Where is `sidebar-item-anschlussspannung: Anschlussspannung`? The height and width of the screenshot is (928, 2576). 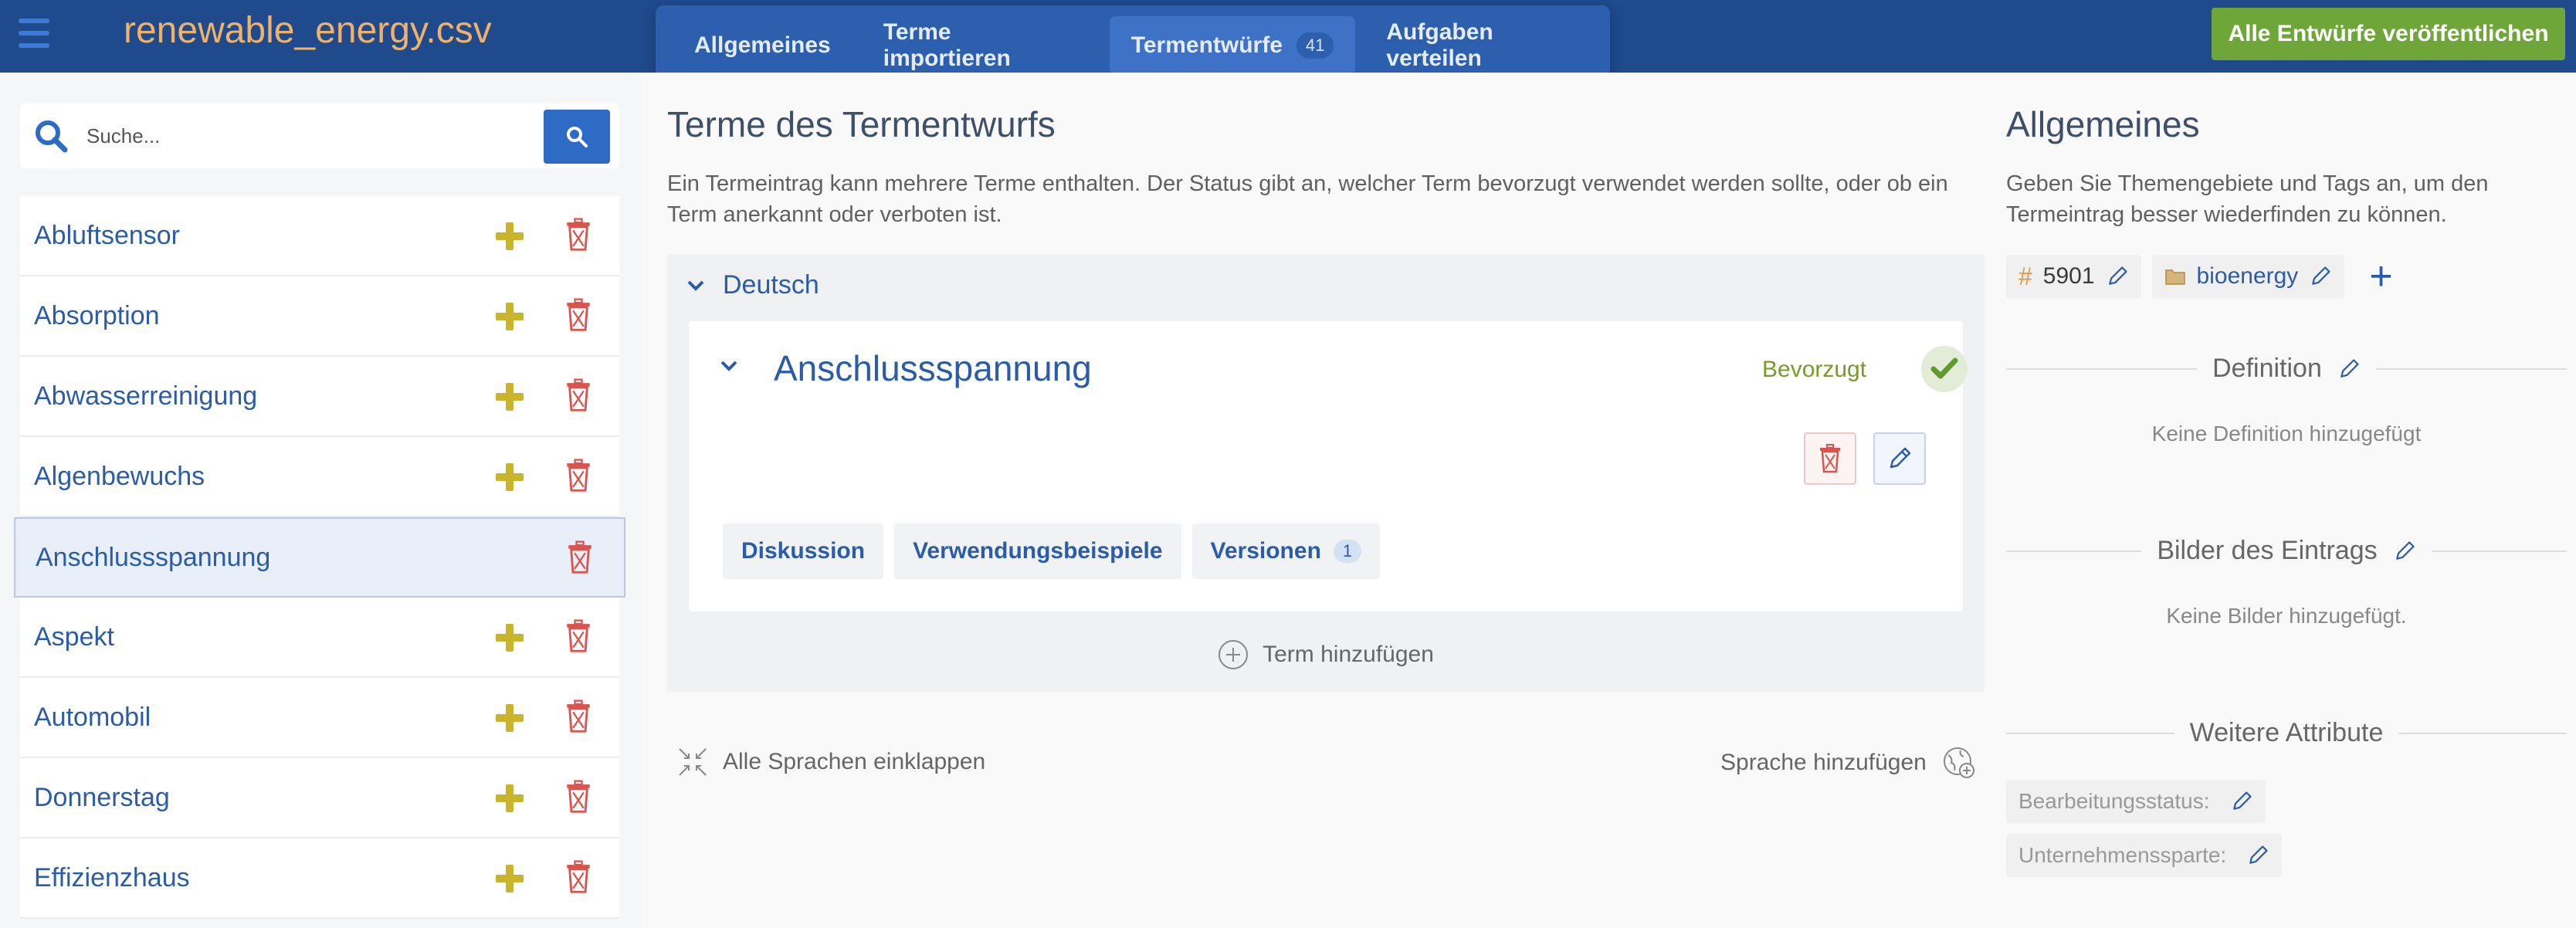
sidebar-item-anschlussspannung: Anschlussspannung is located at coordinates (319, 557).